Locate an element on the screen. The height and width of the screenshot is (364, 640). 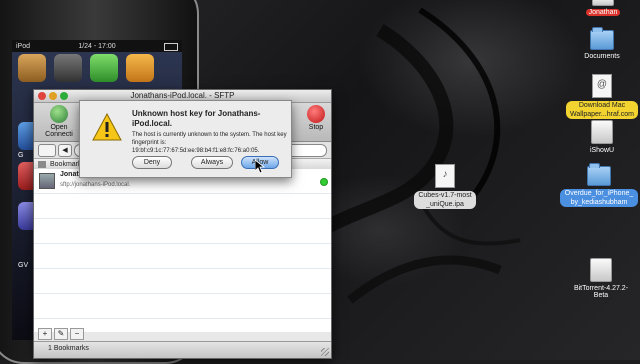
open-connection-button: Open Connecti is located at coordinates (59, 120).